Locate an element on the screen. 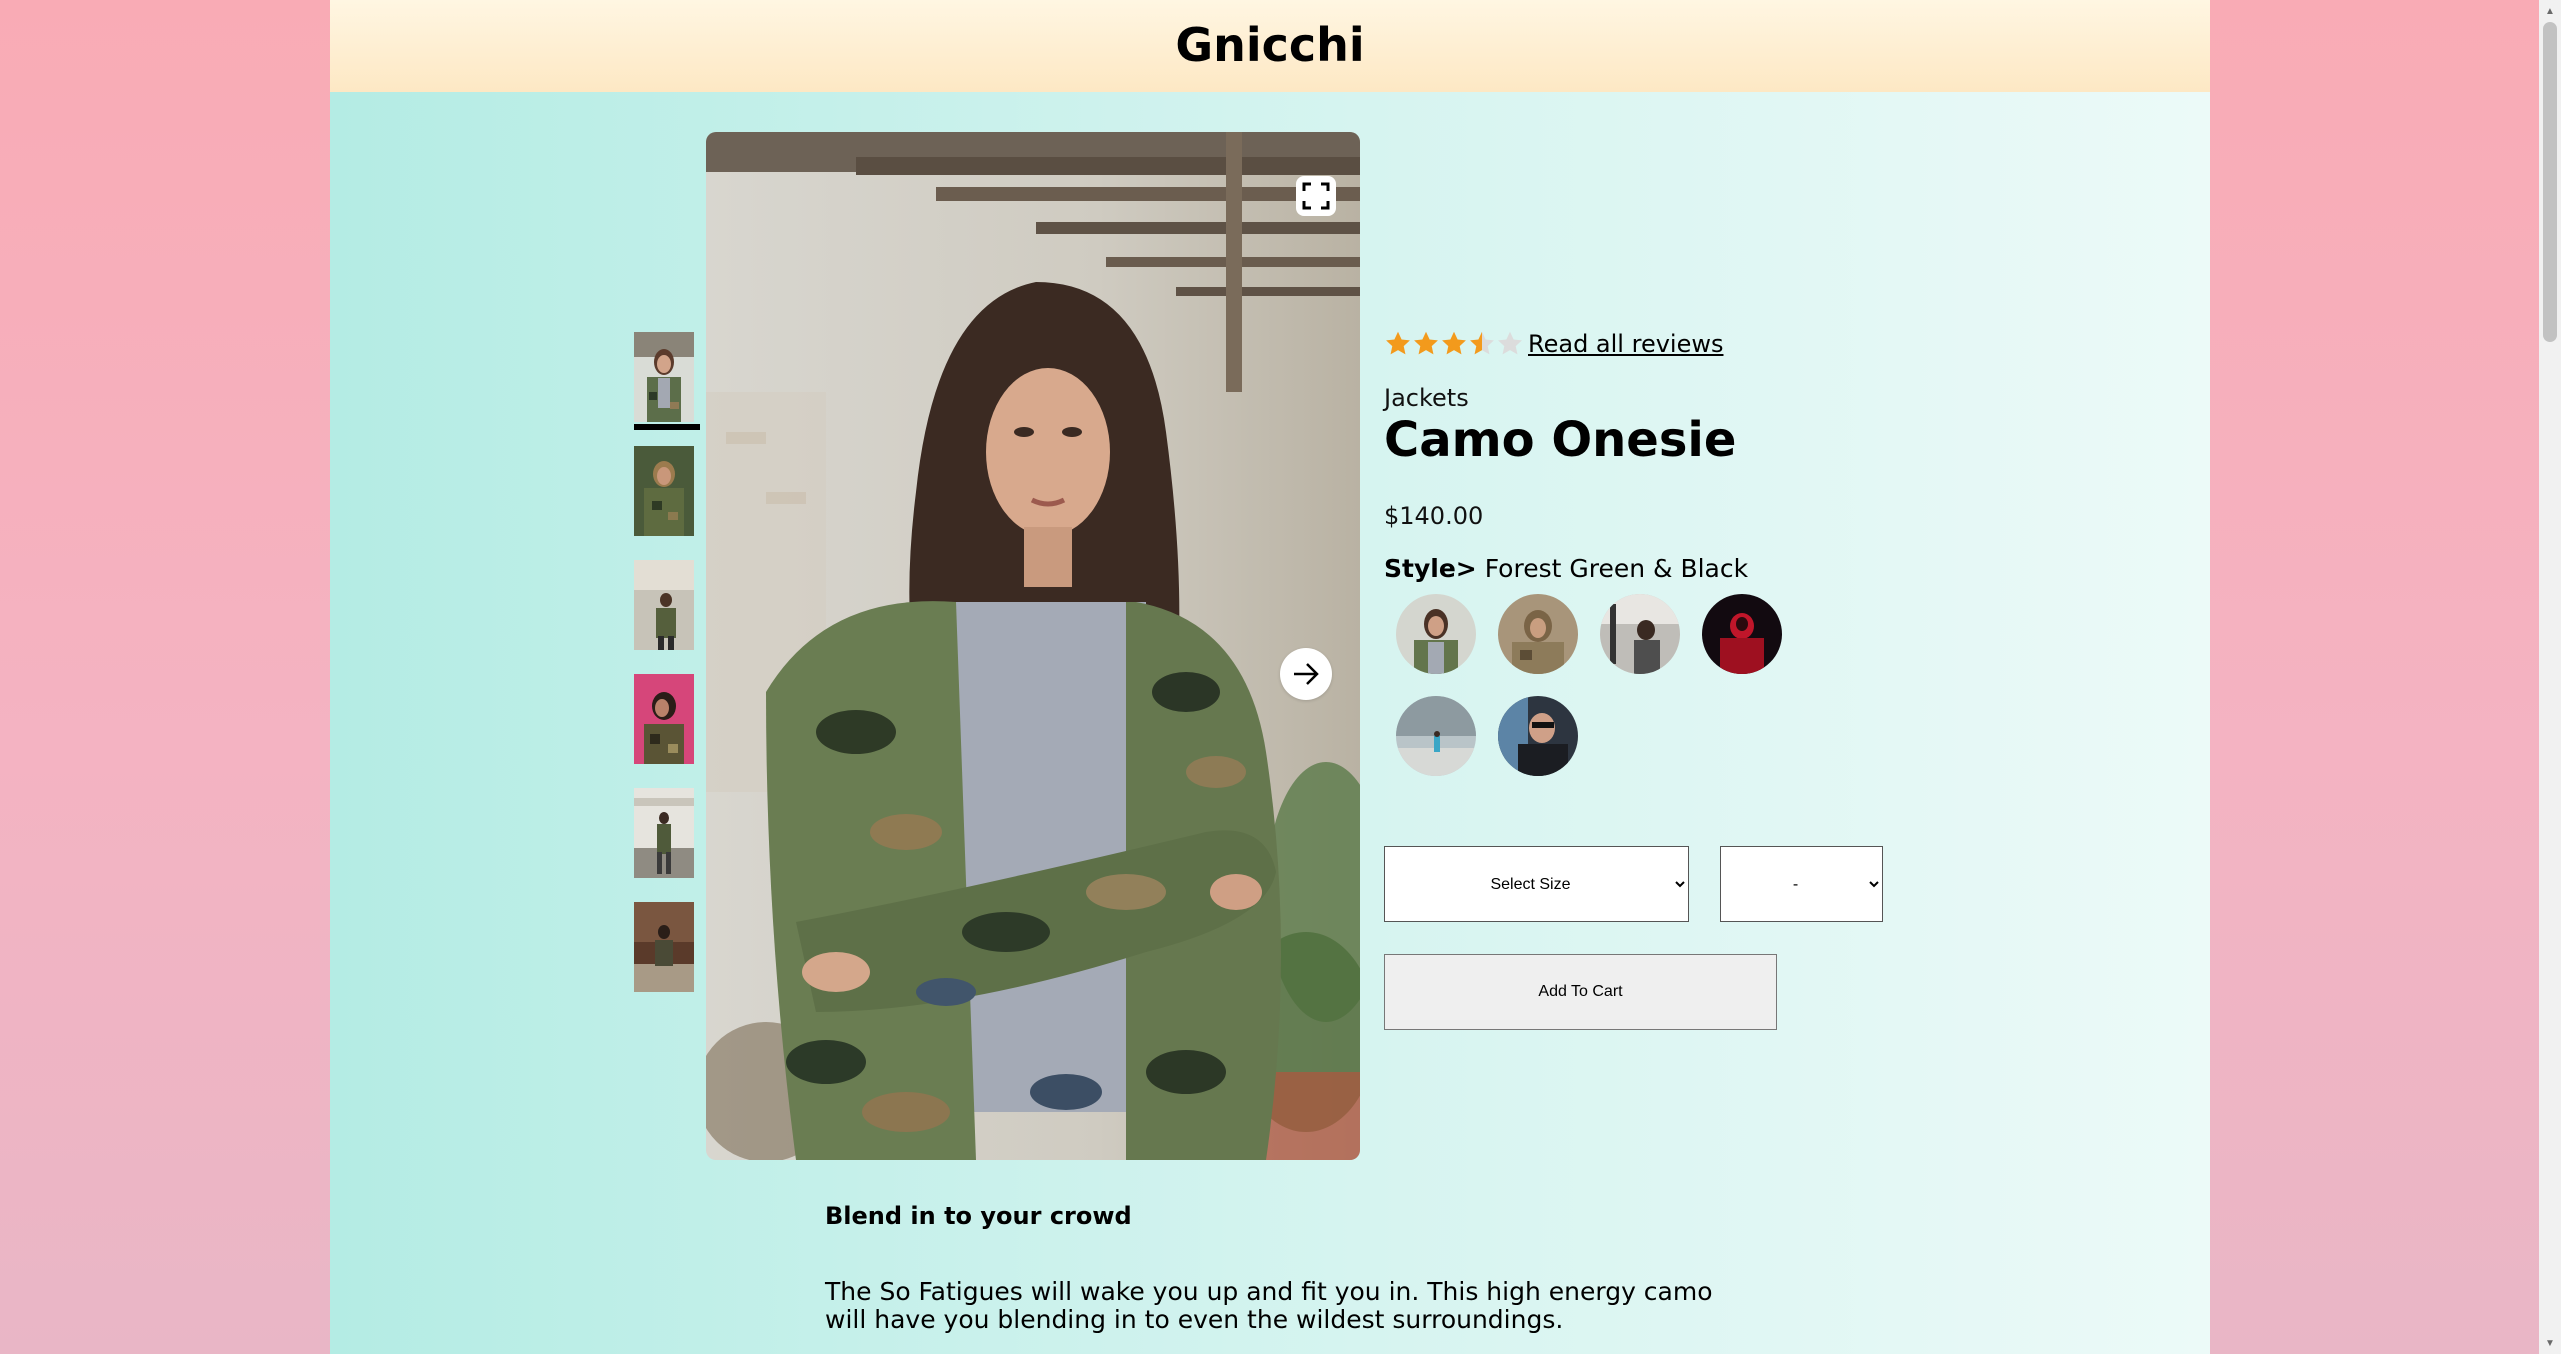 The image size is (2561, 1354). product-price: $140.00 is located at coordinates (1434, 516).